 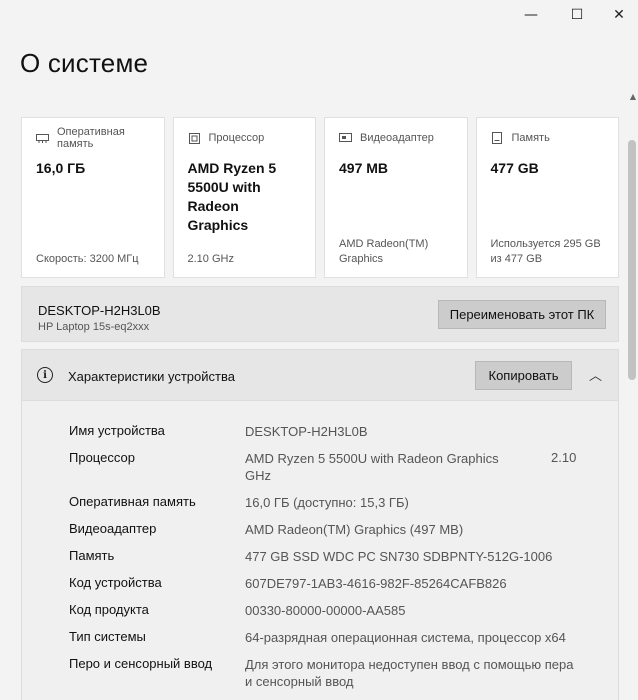 What do you see at coordinates (115, 582) in the screenshot?
I see `spec-label: Код устройства` at bounding box center [115, 582].